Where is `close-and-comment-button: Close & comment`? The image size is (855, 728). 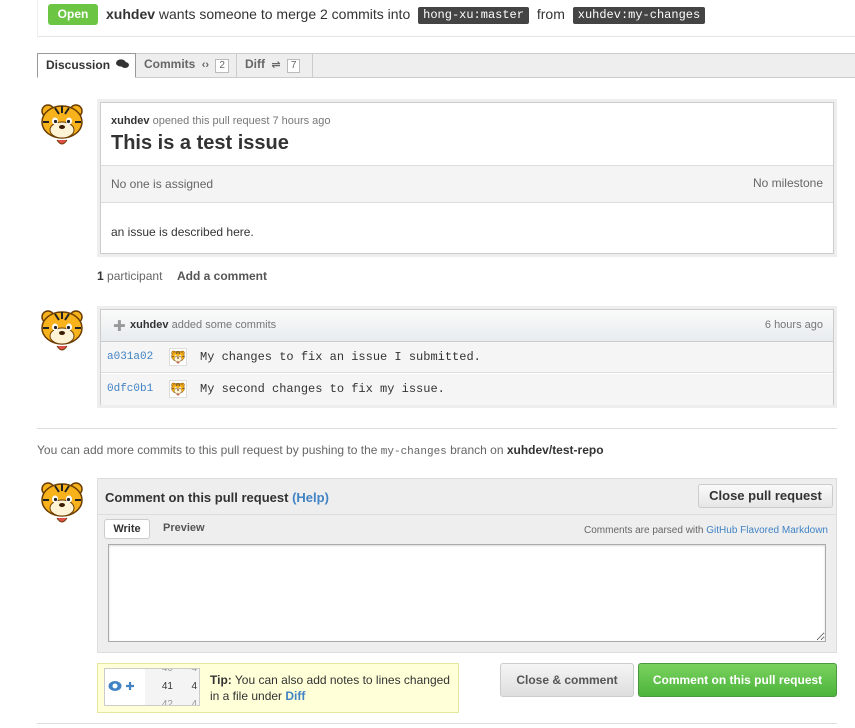
close-and-comment-button: Close & comment is located at coordinates (567, 680).